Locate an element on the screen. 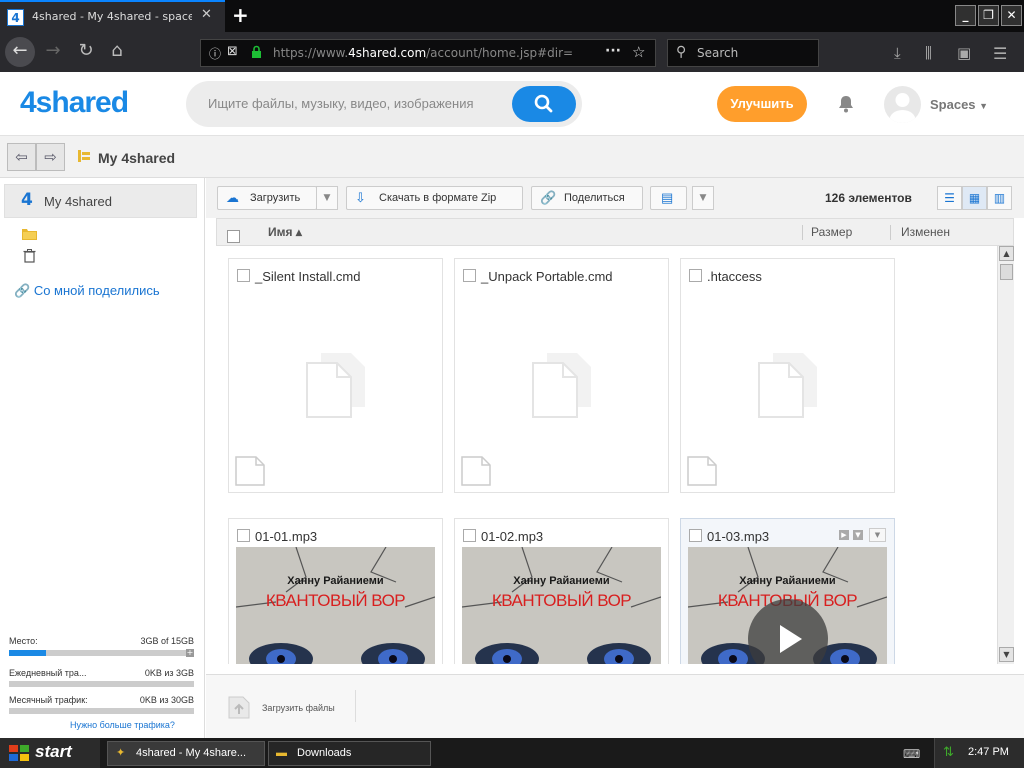 The width and height of the screenshot is (1024, 768). column-size: Размер is located at coordinates (831, 232).